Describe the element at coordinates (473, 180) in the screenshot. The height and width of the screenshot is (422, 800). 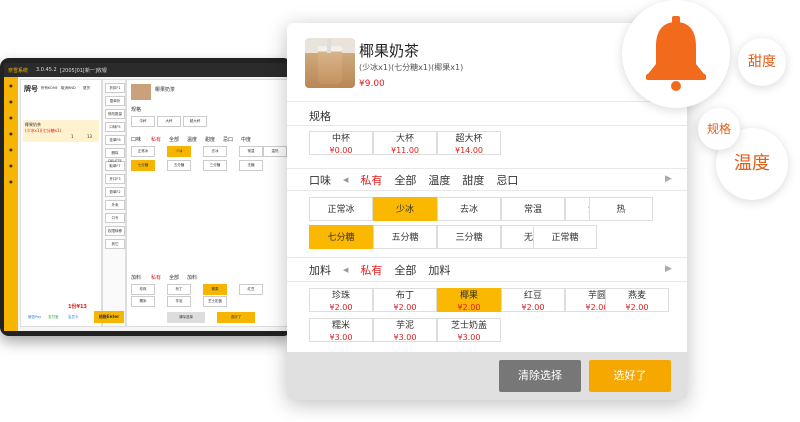
I see `flavor-tab-sweetness: 甜度` at that location.